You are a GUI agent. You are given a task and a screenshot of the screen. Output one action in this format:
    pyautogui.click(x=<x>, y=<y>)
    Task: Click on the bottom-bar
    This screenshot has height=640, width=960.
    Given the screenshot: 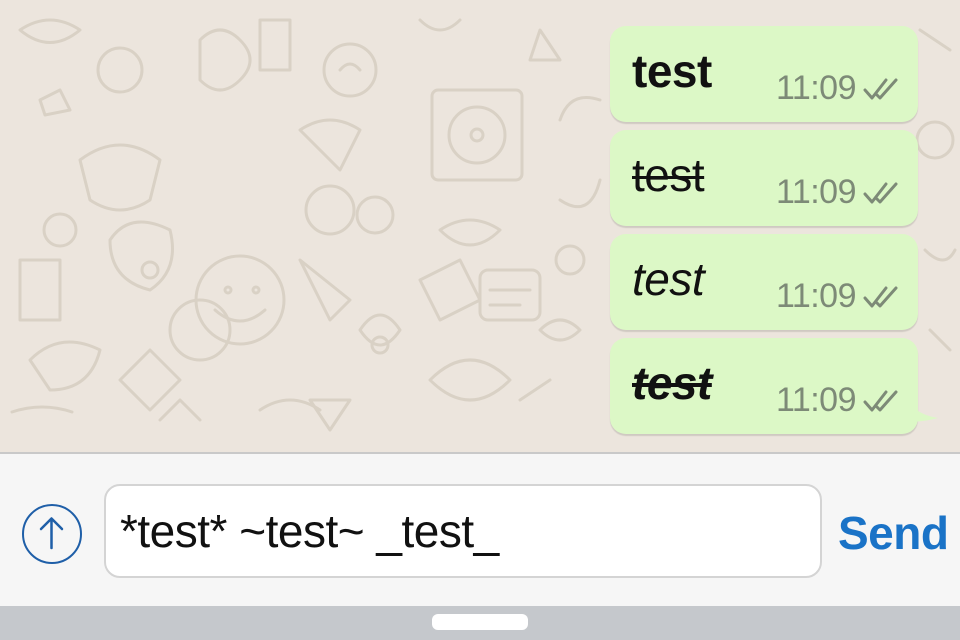 What is the action you would take?
    pyautogui.click(x=480, y=623)
    